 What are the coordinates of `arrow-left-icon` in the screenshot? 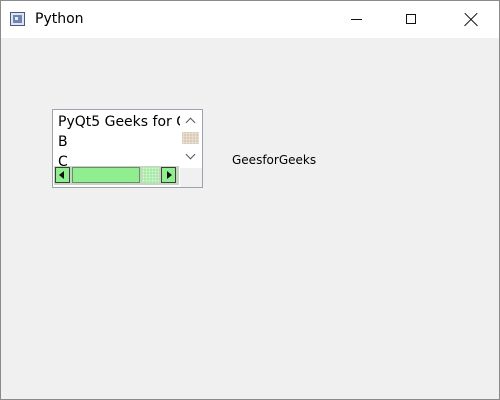 It's located at (61, 175).